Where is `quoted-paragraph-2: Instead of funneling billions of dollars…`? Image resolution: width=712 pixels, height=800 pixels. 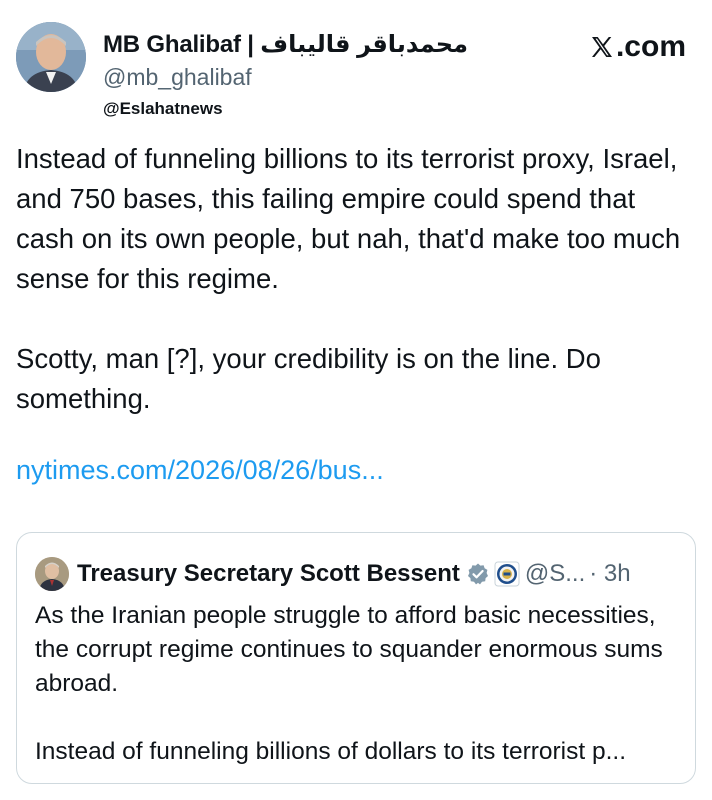 quoted-paragraph-2: Instead of funneling billions of dollars… is located at coordinates (331, 751).